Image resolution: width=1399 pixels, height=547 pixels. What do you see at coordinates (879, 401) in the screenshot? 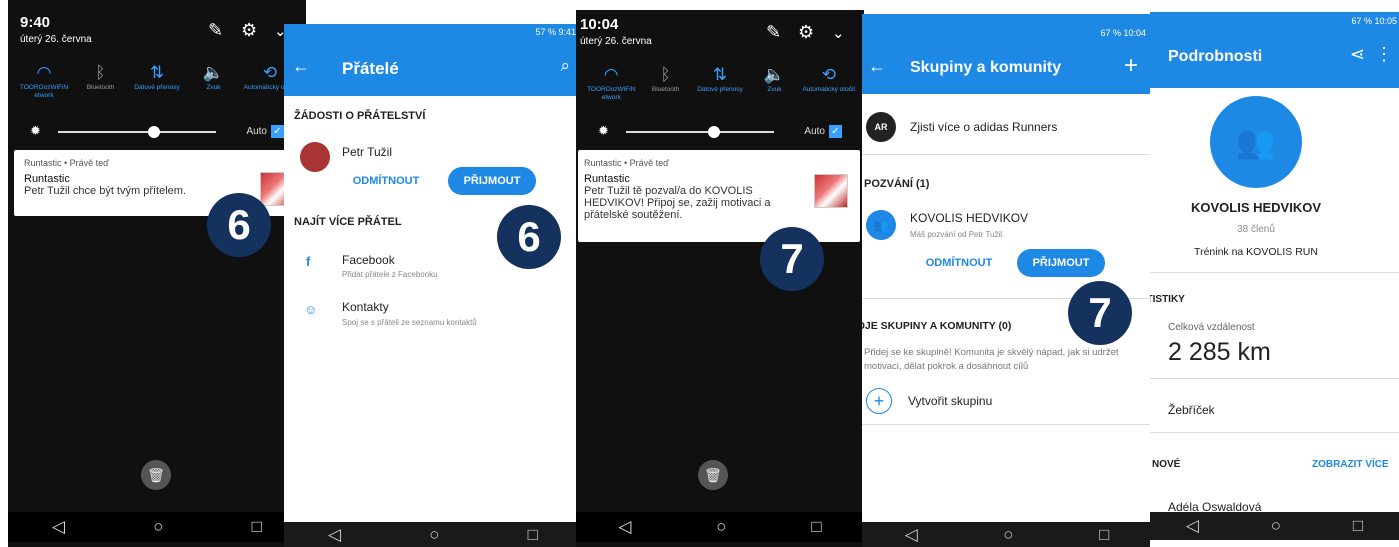
I see `plus-circle-icon: +` at bounding box center [879, 401].